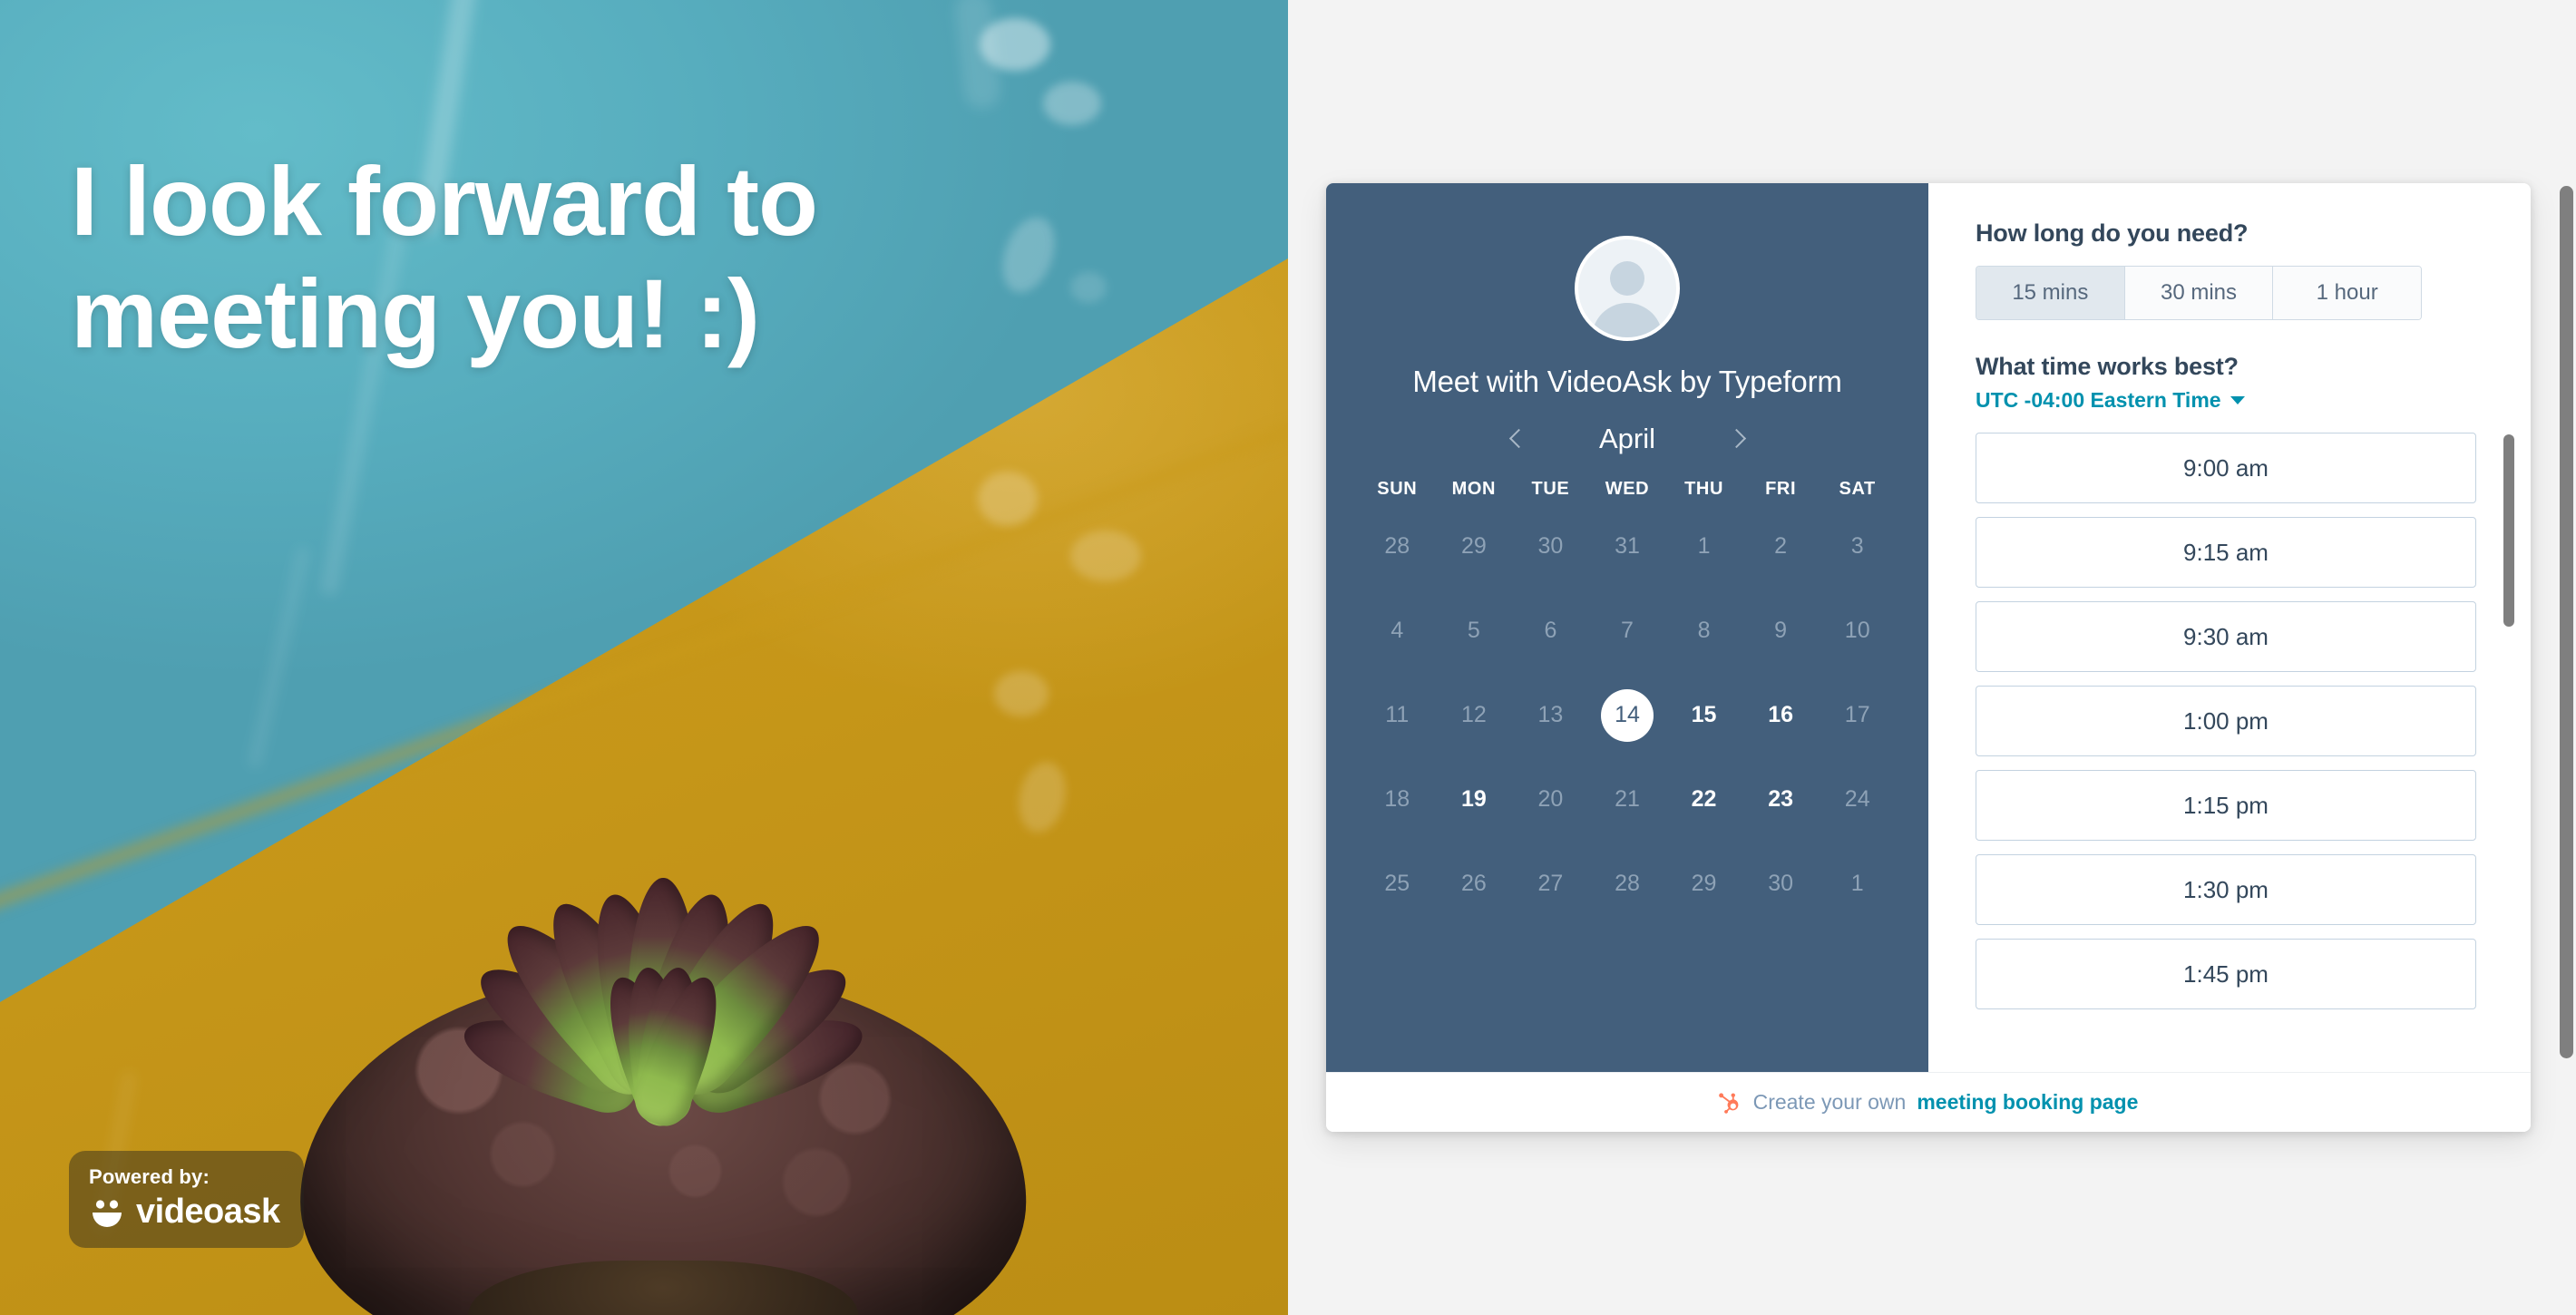 The image size is (2576, 1315). I want to click on weekday-header: SAT, so click(1857, 489).